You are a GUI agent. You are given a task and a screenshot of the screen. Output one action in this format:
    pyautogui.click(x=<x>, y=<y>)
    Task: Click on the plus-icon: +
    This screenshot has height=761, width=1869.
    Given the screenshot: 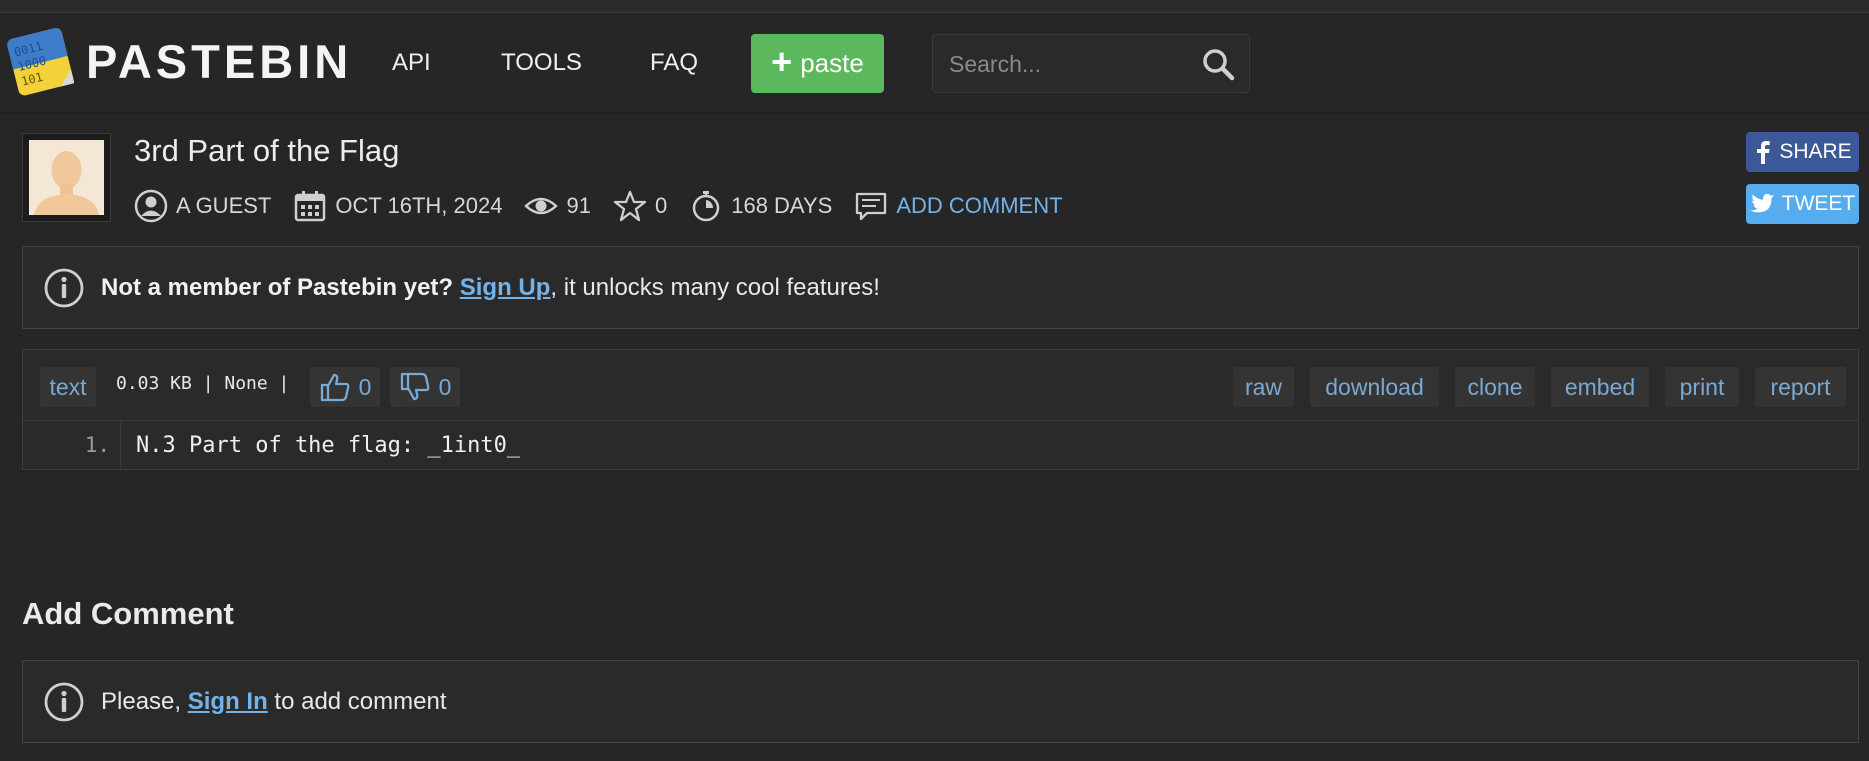 What is the action you would take?
    pyautogui.click(x=782, y=61)
    